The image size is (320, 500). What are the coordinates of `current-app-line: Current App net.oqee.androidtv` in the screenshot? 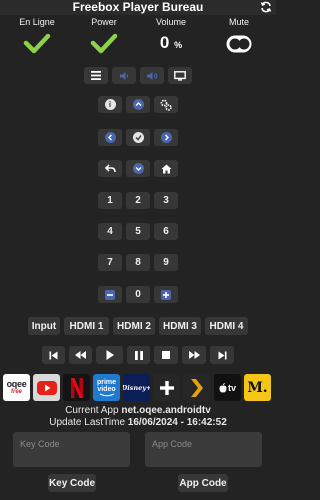 It's located at (138, 410).